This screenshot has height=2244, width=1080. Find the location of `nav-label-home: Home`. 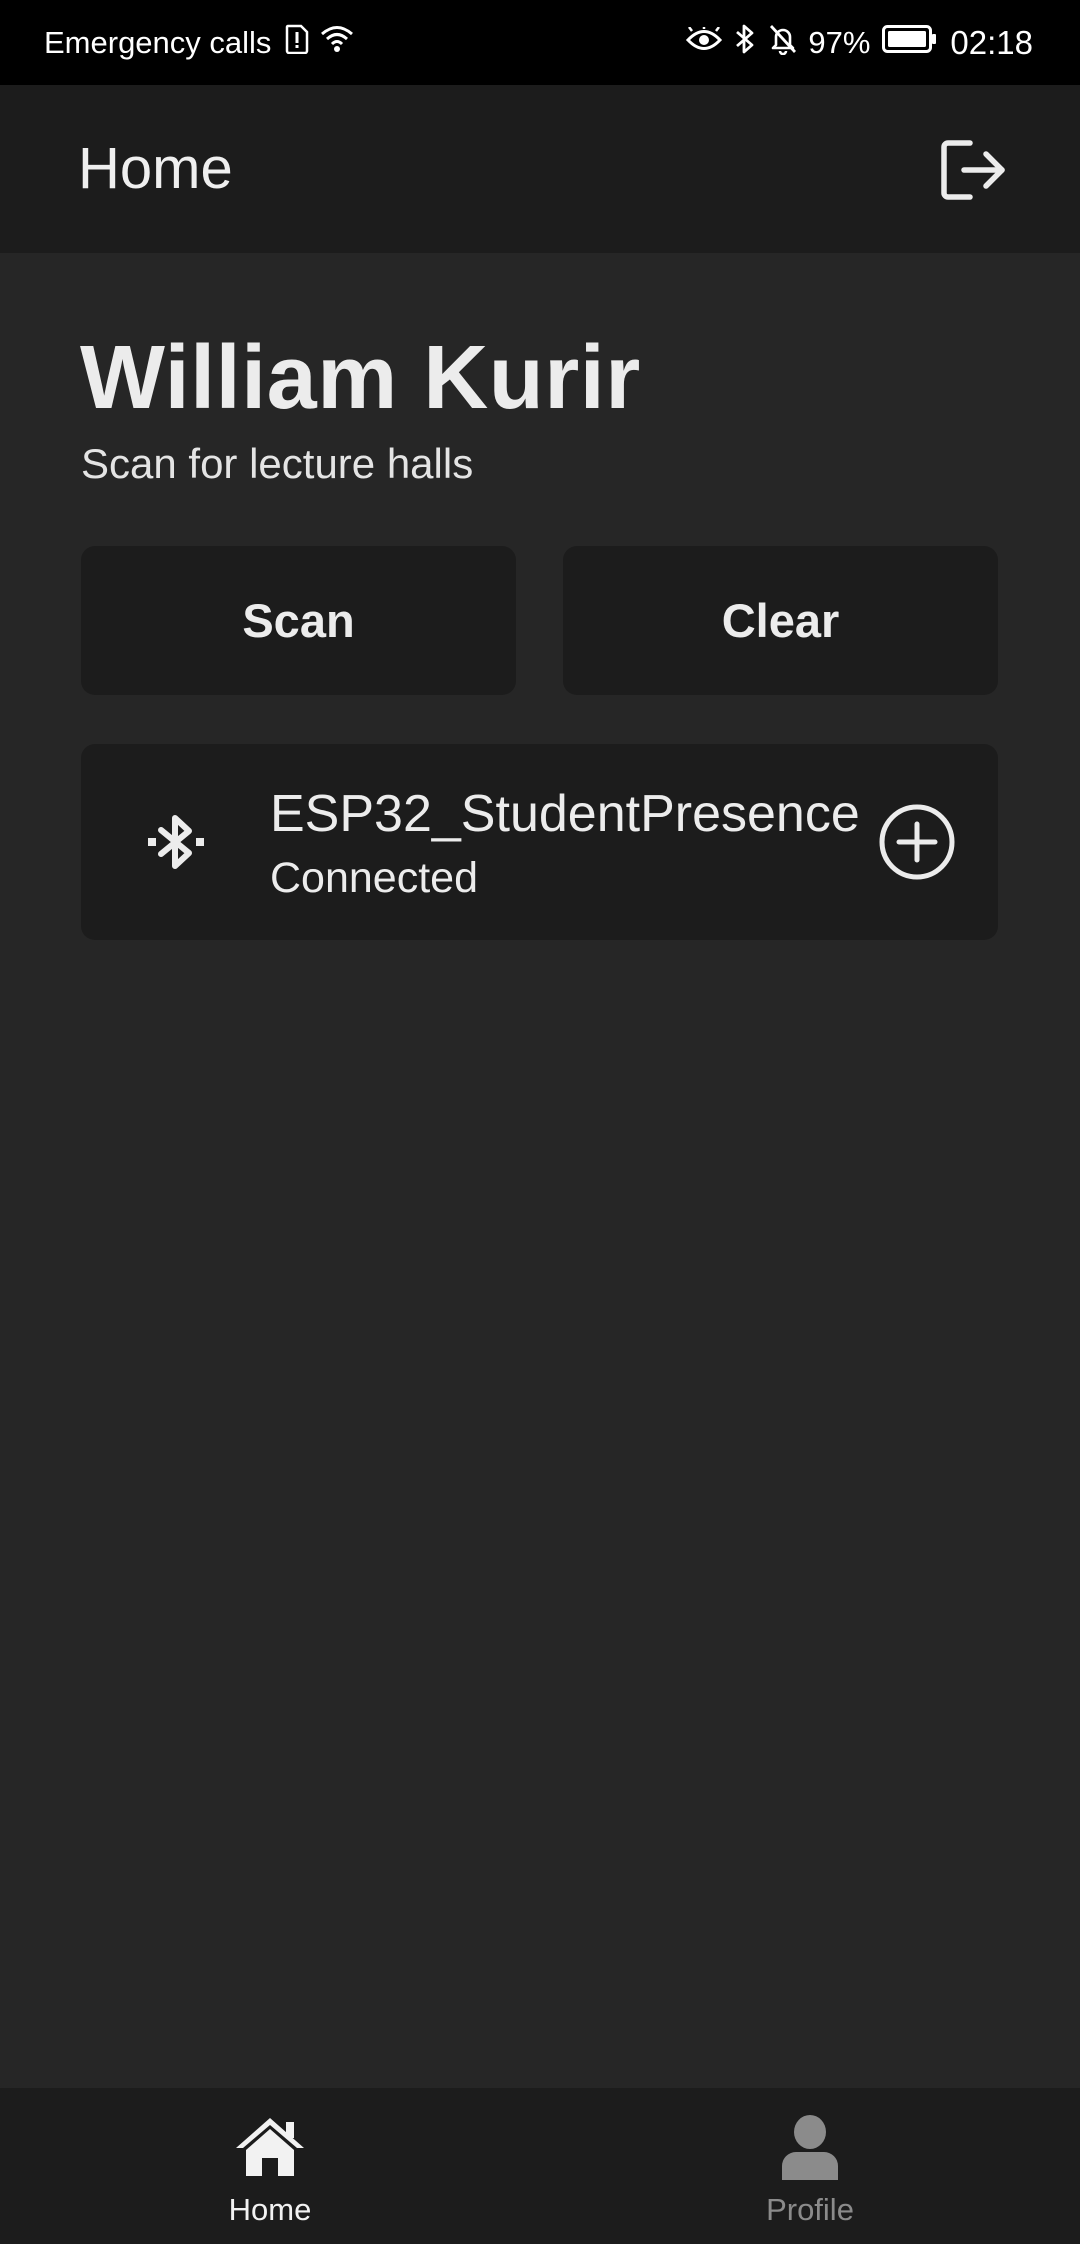

nav-label-home: Home is located at coordinates (270, 2209).